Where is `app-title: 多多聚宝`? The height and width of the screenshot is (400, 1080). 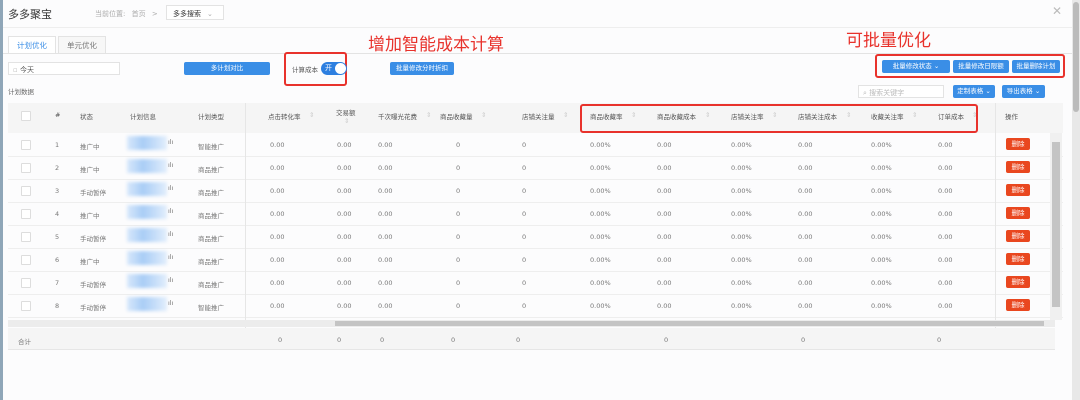
app-title: 多多聚宝 is located at coordinates (30, 14).